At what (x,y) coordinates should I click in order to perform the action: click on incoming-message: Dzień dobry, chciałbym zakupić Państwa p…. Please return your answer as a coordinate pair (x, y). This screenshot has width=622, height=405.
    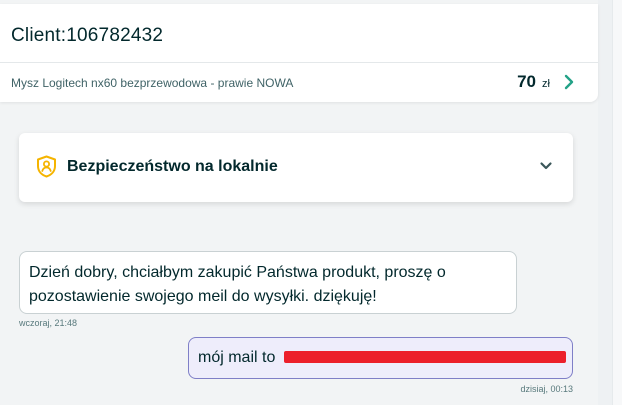
    Looking at the image, I should click on (268, 282).